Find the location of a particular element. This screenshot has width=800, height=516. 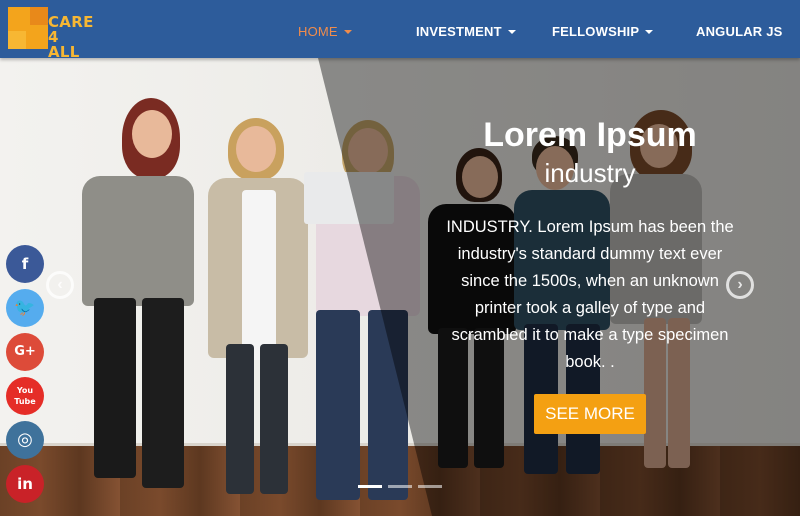

twitter-icon: 🐦 is located at coordinates (25, 308).